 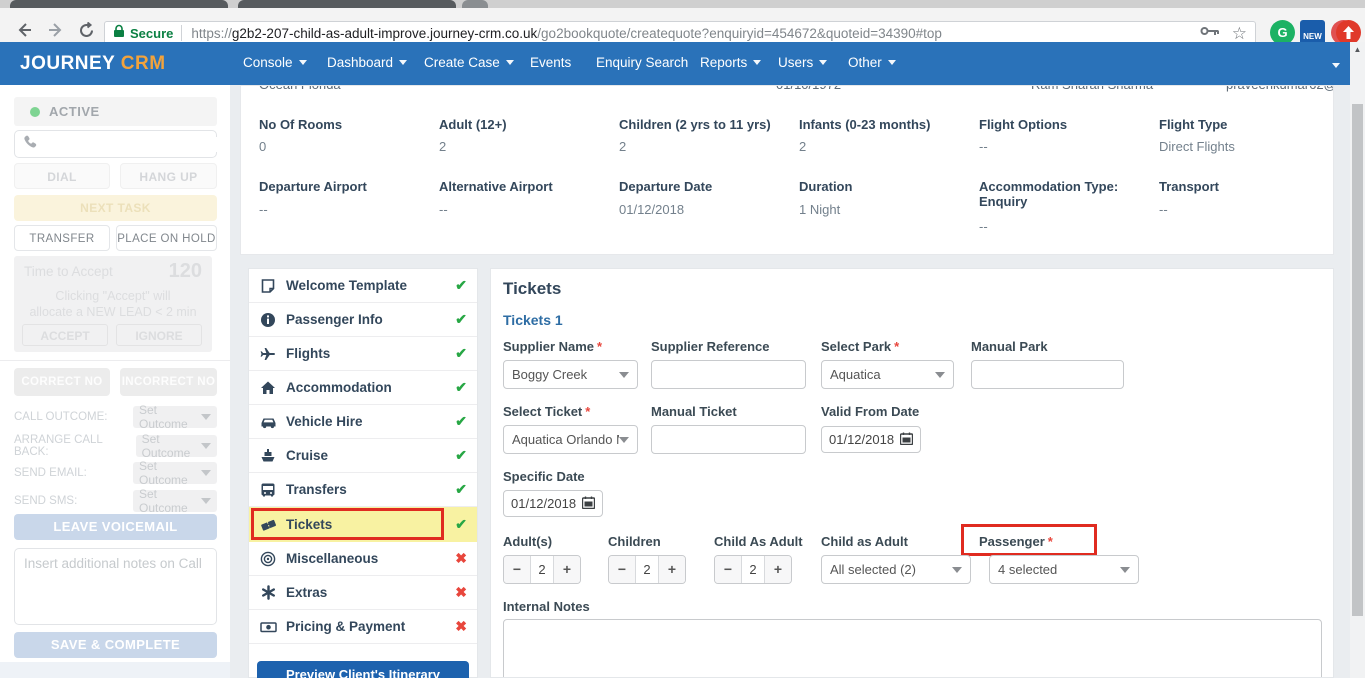 What do you see at coordinates (728, 374) in the screenshot?
I see `supplier-reference-input` at bounding box center [728, 374].